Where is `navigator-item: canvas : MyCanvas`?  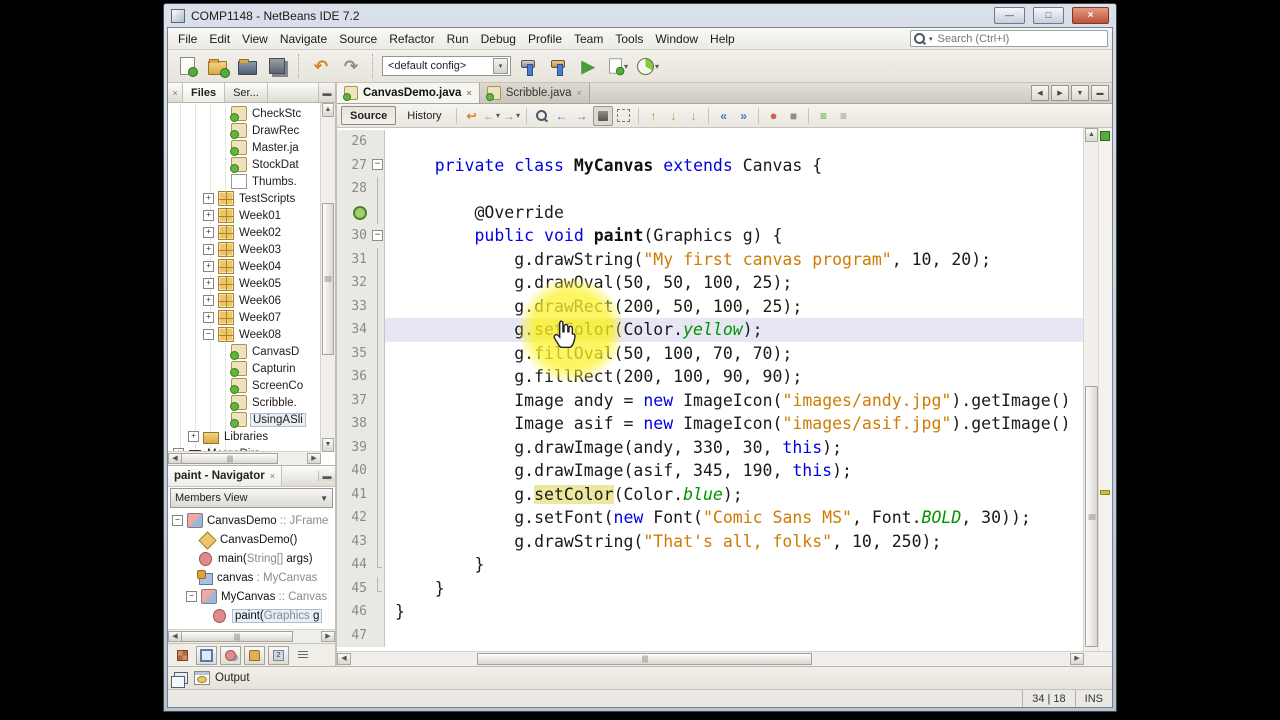 navigator-item: canvas : MyCanvas is located at coordinates (251, 577).